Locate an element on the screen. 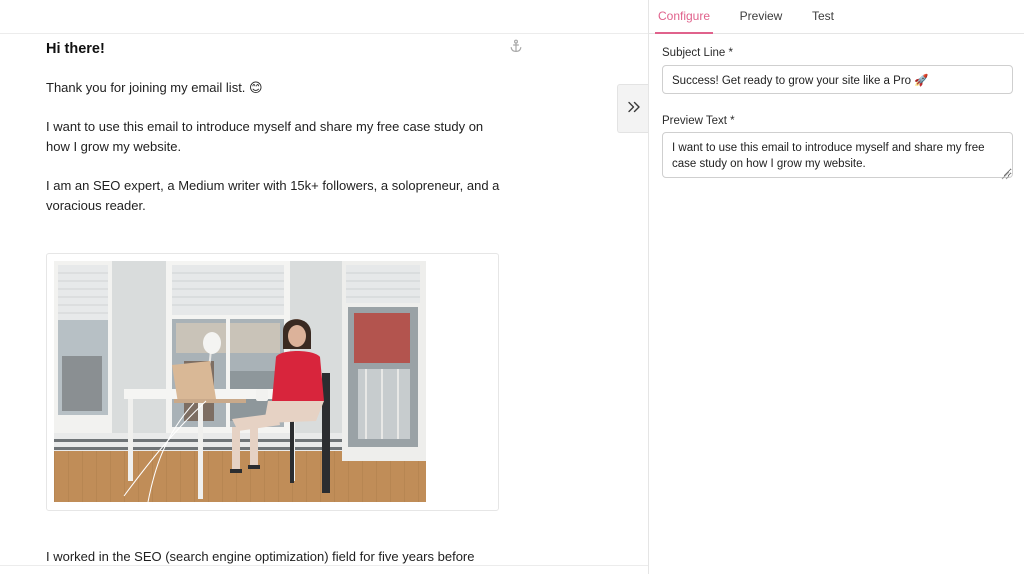 Image resolution: width=1024 pixels, height=574 pixels. editor-topbar is located at coordinates (324, 17).